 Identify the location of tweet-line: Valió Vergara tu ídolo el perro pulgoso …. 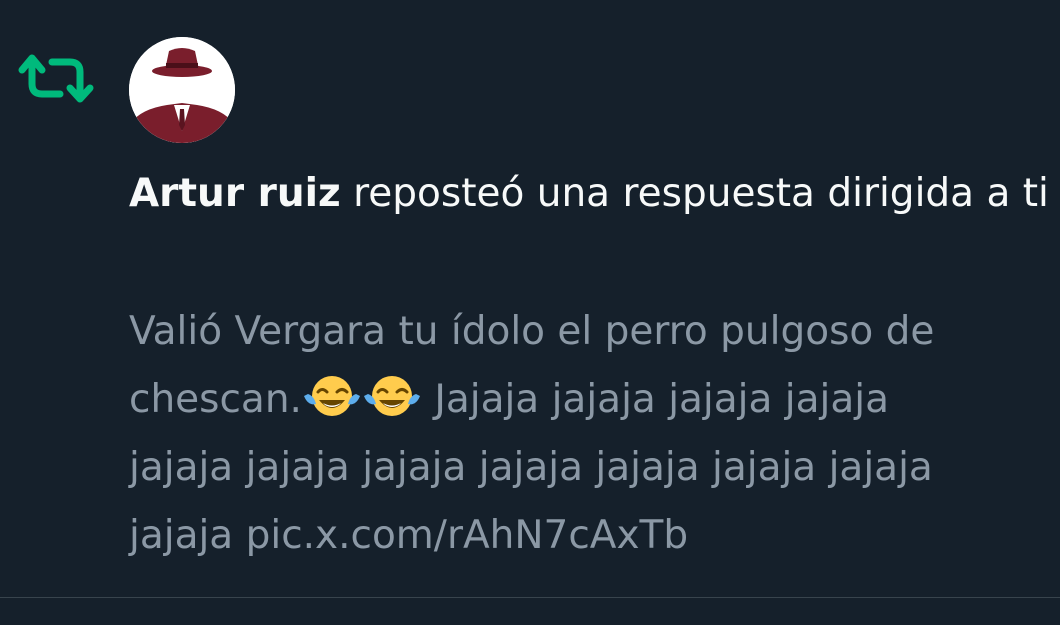
(532, 331).